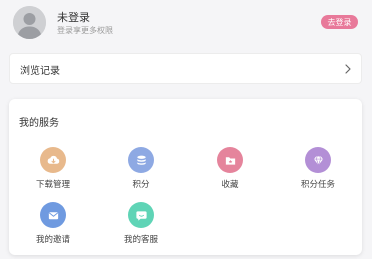  I want to click on service-label: 下载管理, so click(52, 185).